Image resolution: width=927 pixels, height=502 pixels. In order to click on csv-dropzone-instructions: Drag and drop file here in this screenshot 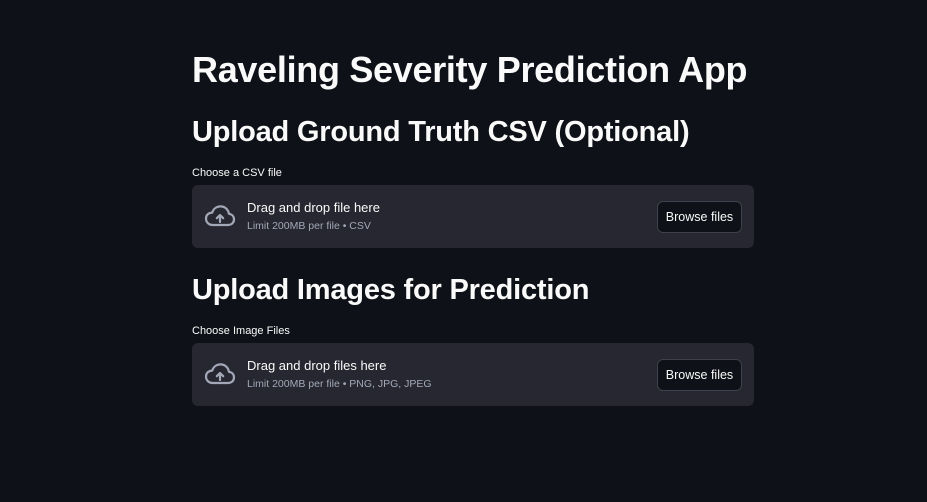, I will do `click(313, 207)`.